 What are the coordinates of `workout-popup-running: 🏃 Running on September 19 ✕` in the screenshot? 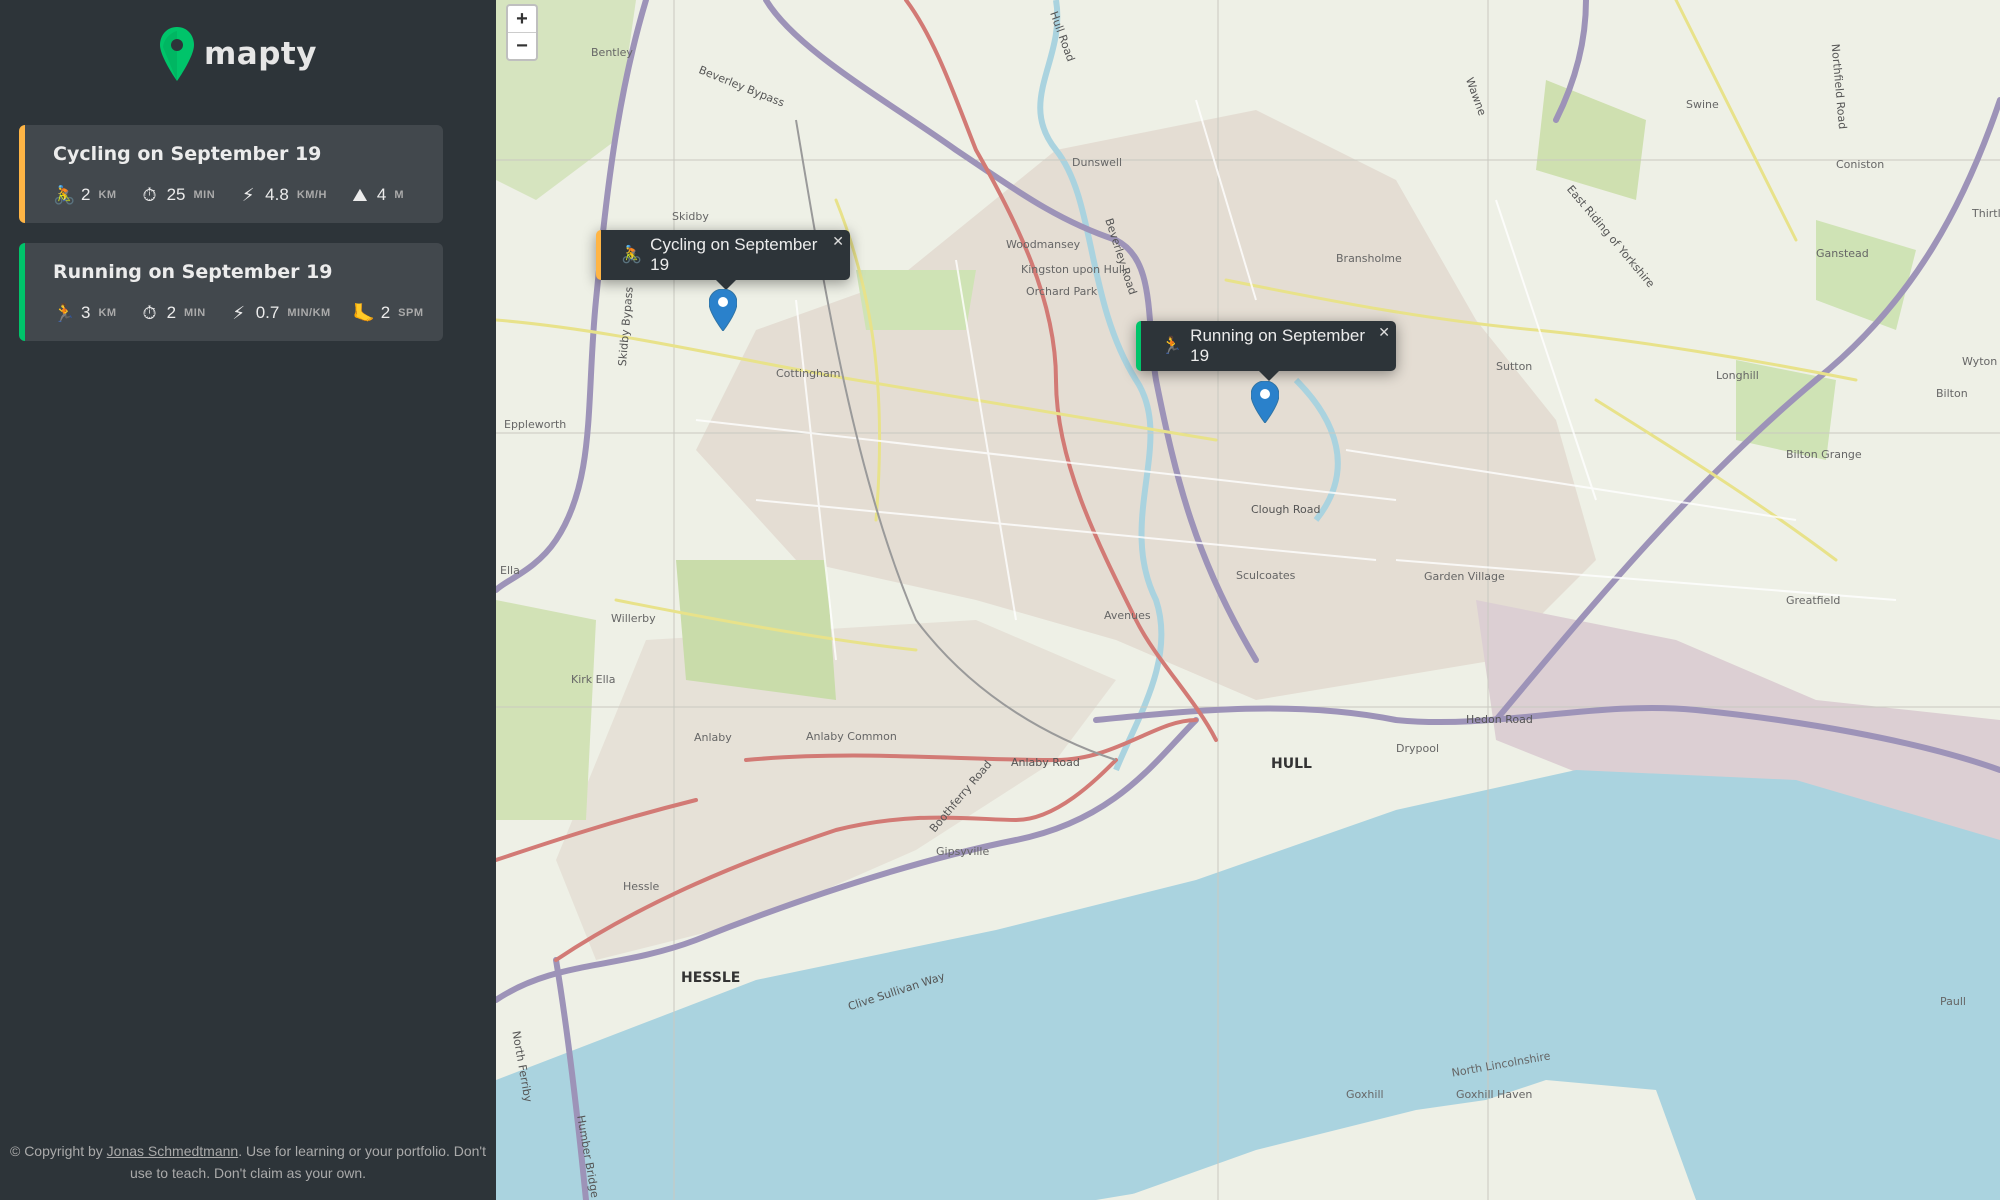 It's located at (1266, 351).